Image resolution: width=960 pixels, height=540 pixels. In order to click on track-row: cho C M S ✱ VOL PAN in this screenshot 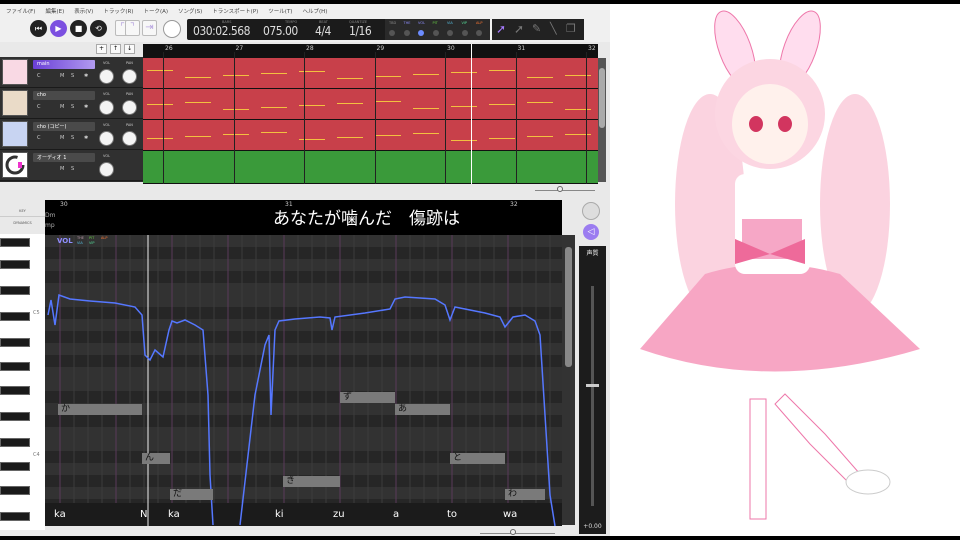, I will do `click(71, 103)`.